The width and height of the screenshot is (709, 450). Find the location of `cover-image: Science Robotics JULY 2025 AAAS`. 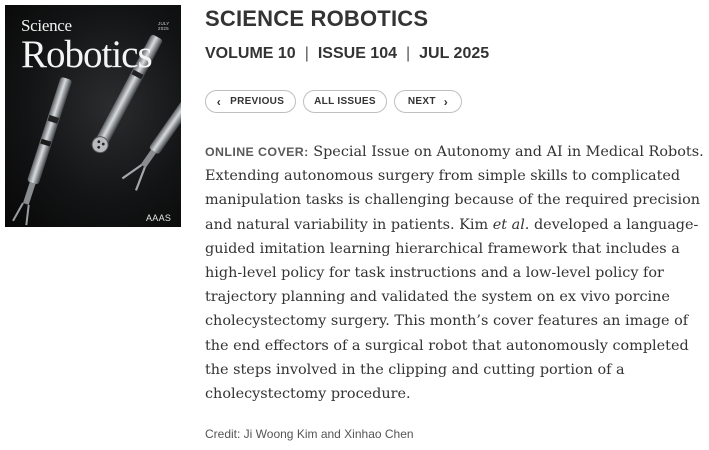

cover-image: Science Robotics JULY 2025 AAAS is located at coordinates (93, 116).